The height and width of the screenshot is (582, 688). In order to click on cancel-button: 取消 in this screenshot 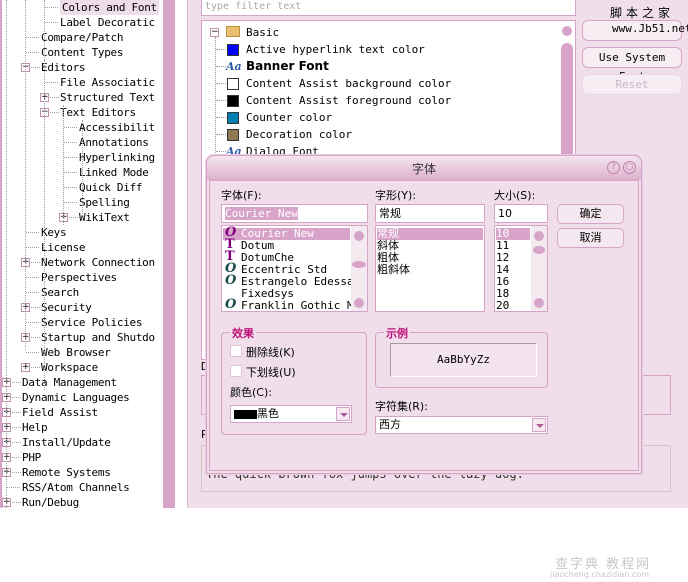, I will do `click(590, 238)`.